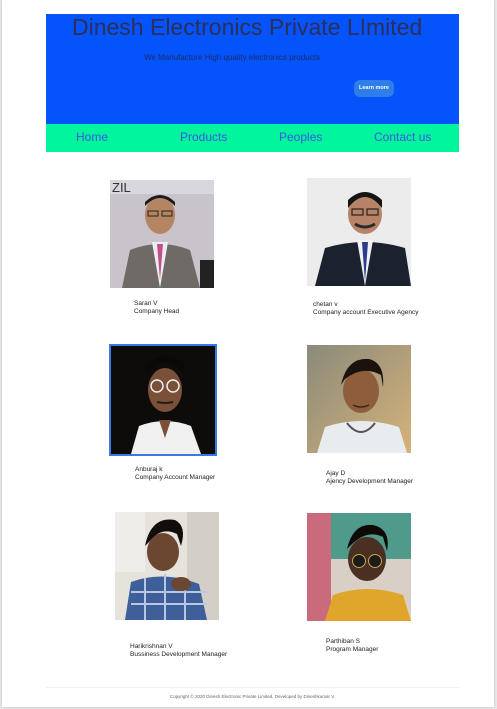 Image resolution: width=497 pixels, height=709 pixels. What do you see at coordinates (203, 137) in the screenshot?
I see `nav-products: Products` at bounding box center [203, 137].